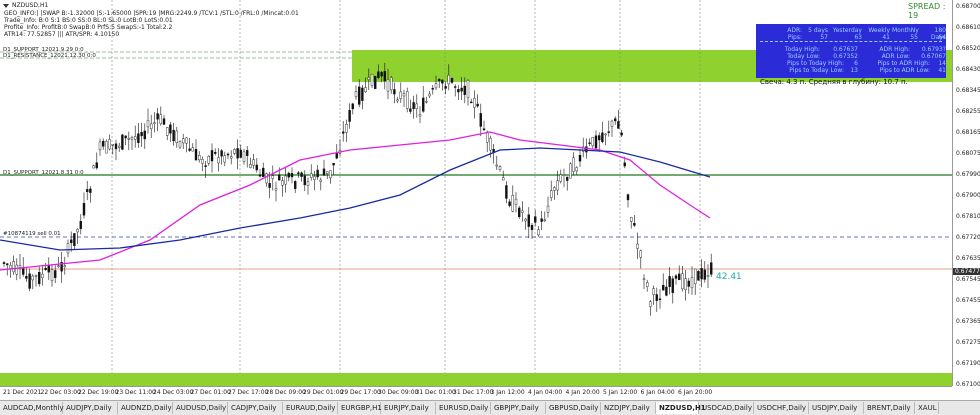  What do you see at coordinates (398, 392) in the screenshot?
I see `time-tick: 30 Dec 09:00` at bounding box center [398, 392].